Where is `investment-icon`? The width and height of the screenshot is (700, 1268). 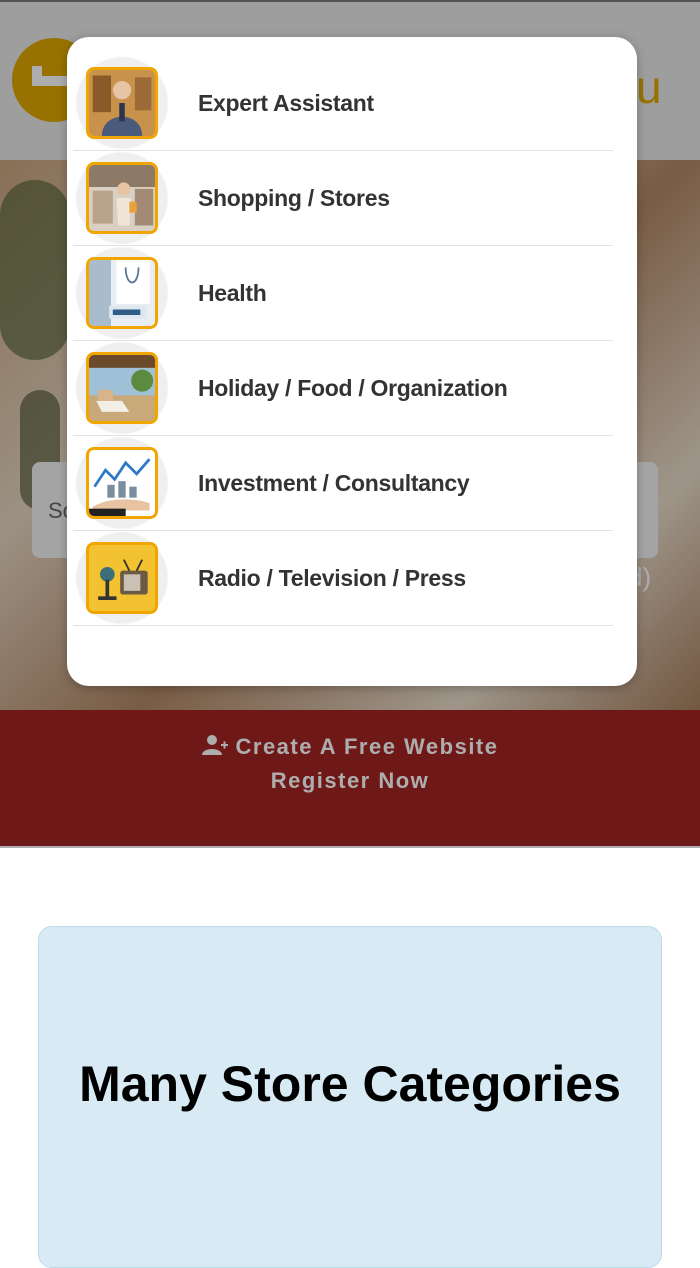 investment-icon is located at coordinates (122, 483).